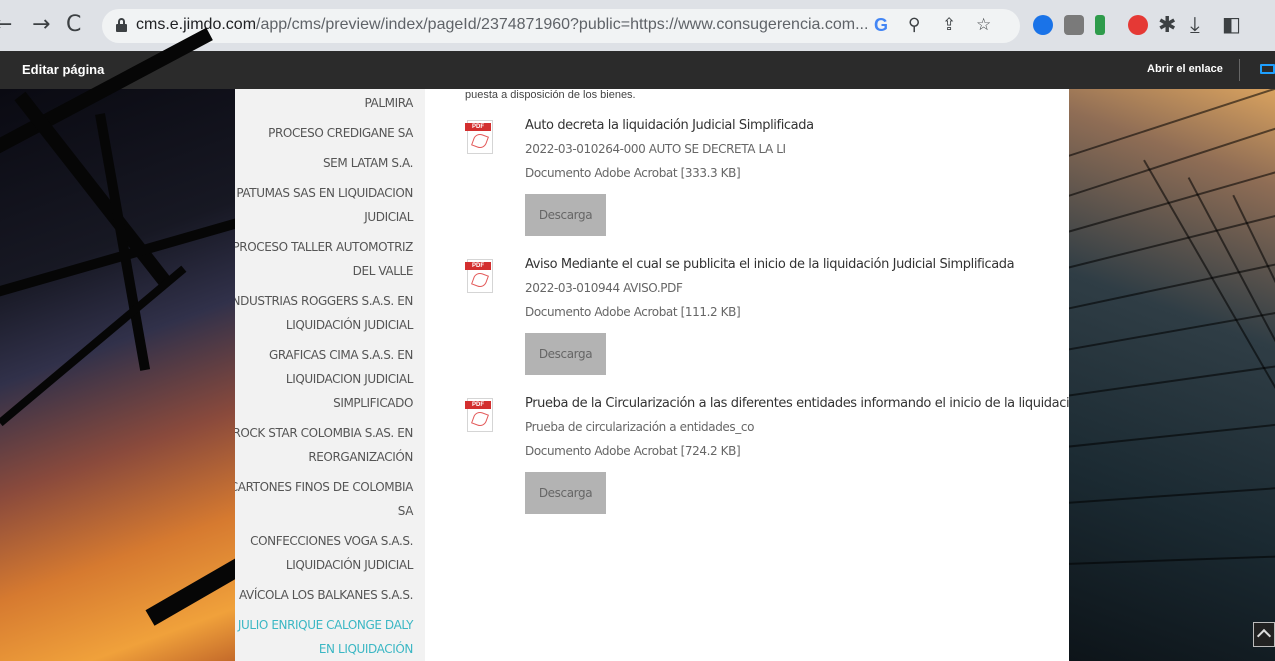  Describe the element at coordinates (63, 69) in the screenshot. I see `edit-page-link: Editar página` at that location.